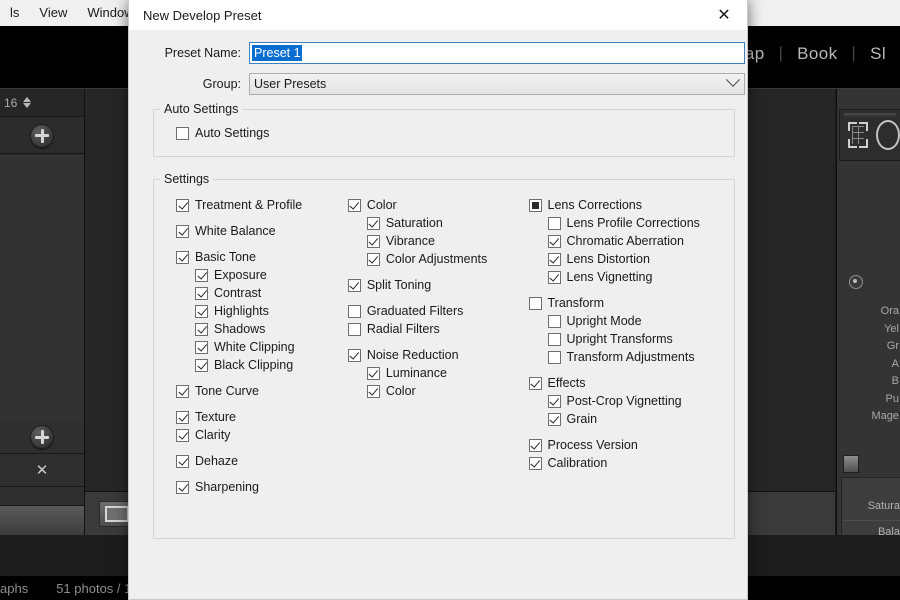  What do you see at coordinates (262, 293) in the screenshot?
I see `checkbox-contrast: Contrast` at bounding box center [262, 293].